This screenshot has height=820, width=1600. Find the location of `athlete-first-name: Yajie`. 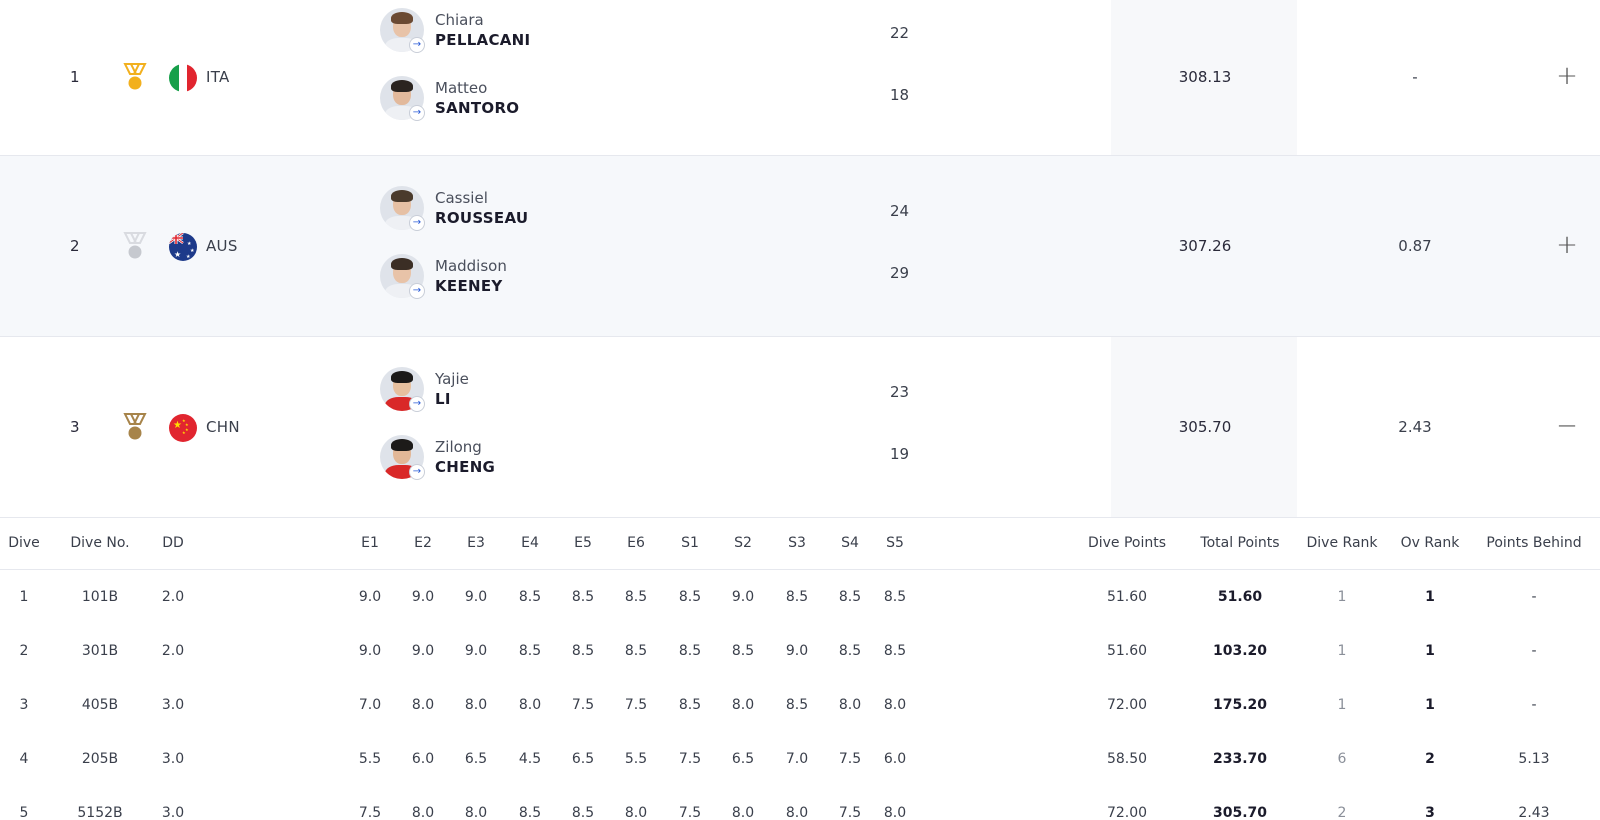

athlete-first-name: Yajie is located at coordinates (452, 379).